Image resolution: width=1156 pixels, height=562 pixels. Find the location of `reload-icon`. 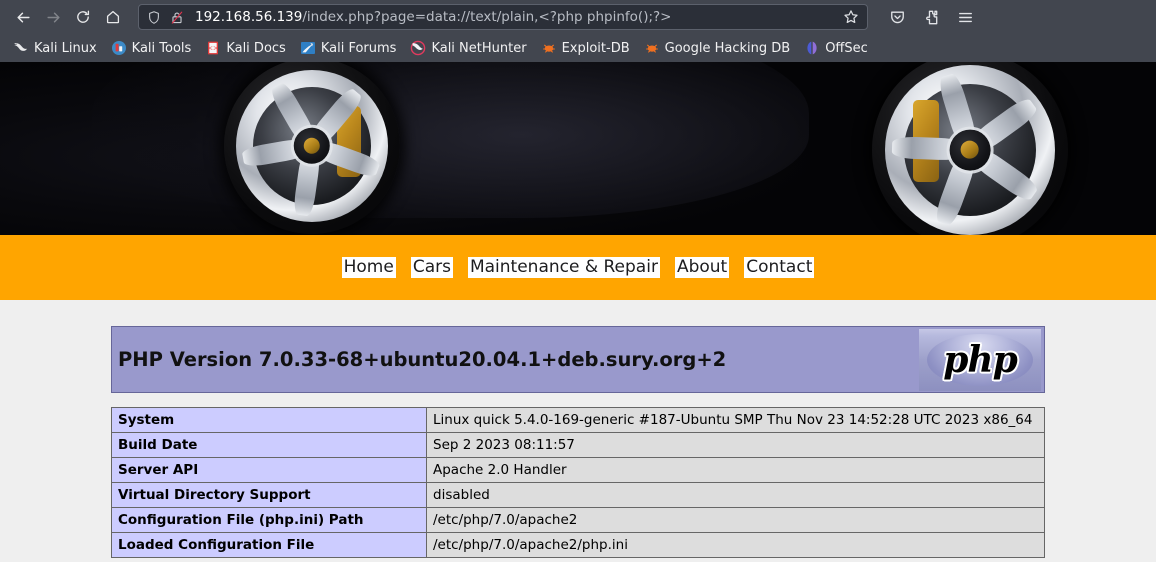

reload-icon is located at coordinates (83, 16).